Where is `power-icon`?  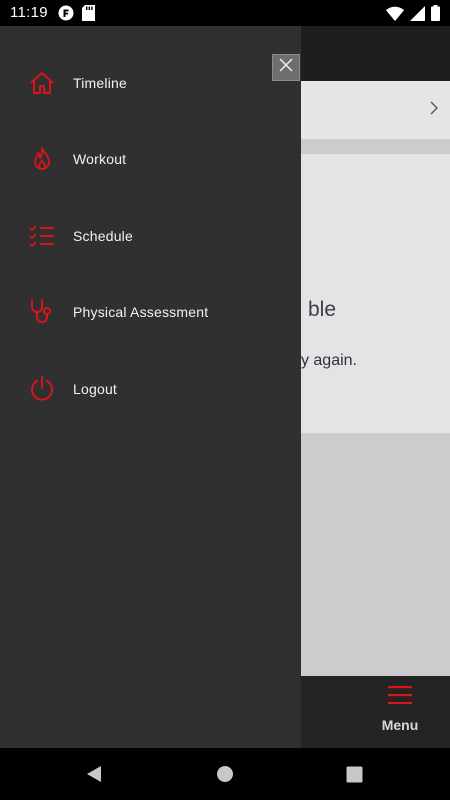 power-icon is located at coordinates (42, 389).